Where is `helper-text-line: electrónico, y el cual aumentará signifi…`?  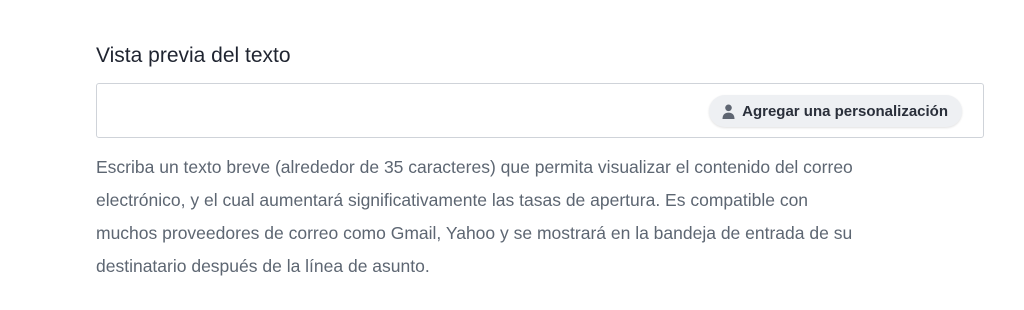
helper-text-line: electrónico, y el cual aumentará signifi… is located at coordinates (452, 200).